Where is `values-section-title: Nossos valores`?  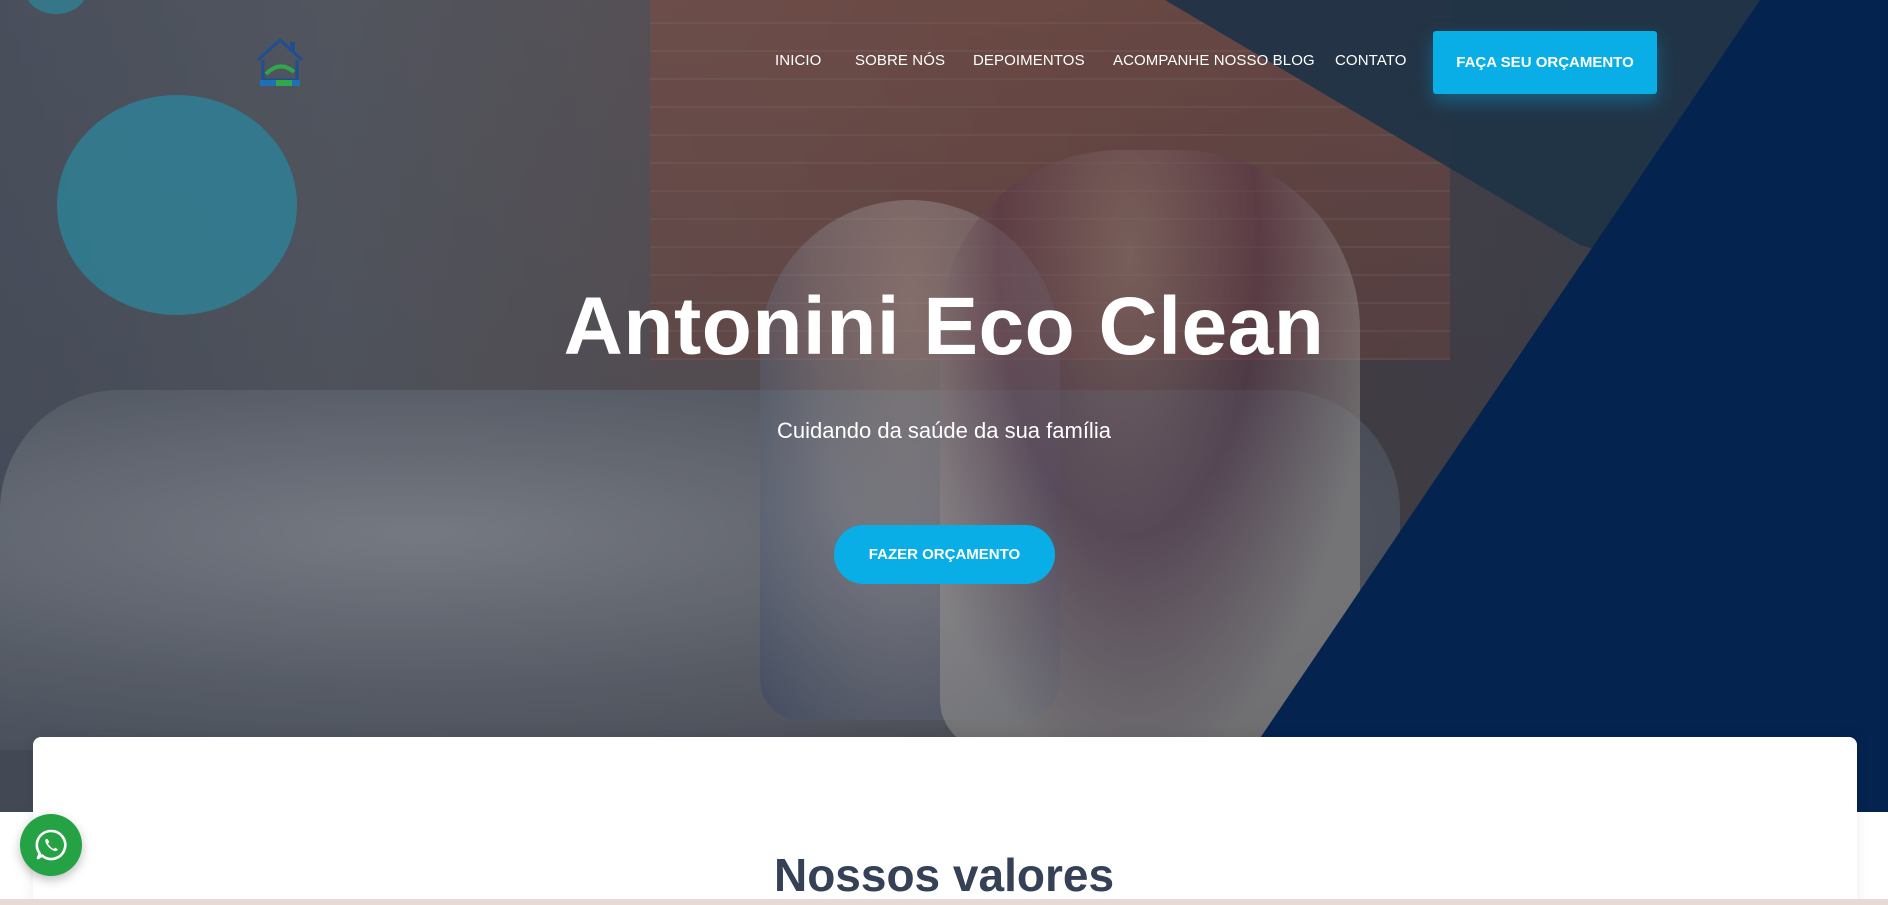 values-section-title: Nossos valores is located at coordinates (944, 875).